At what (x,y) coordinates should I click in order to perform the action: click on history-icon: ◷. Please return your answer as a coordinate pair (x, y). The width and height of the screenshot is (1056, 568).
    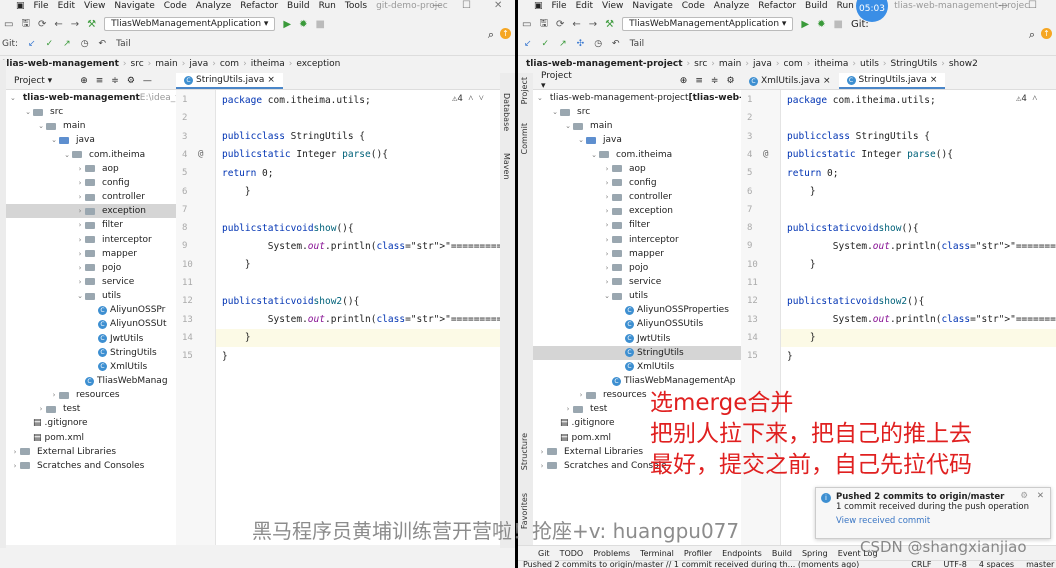
    Looking at the image, I should click on (598, 44).